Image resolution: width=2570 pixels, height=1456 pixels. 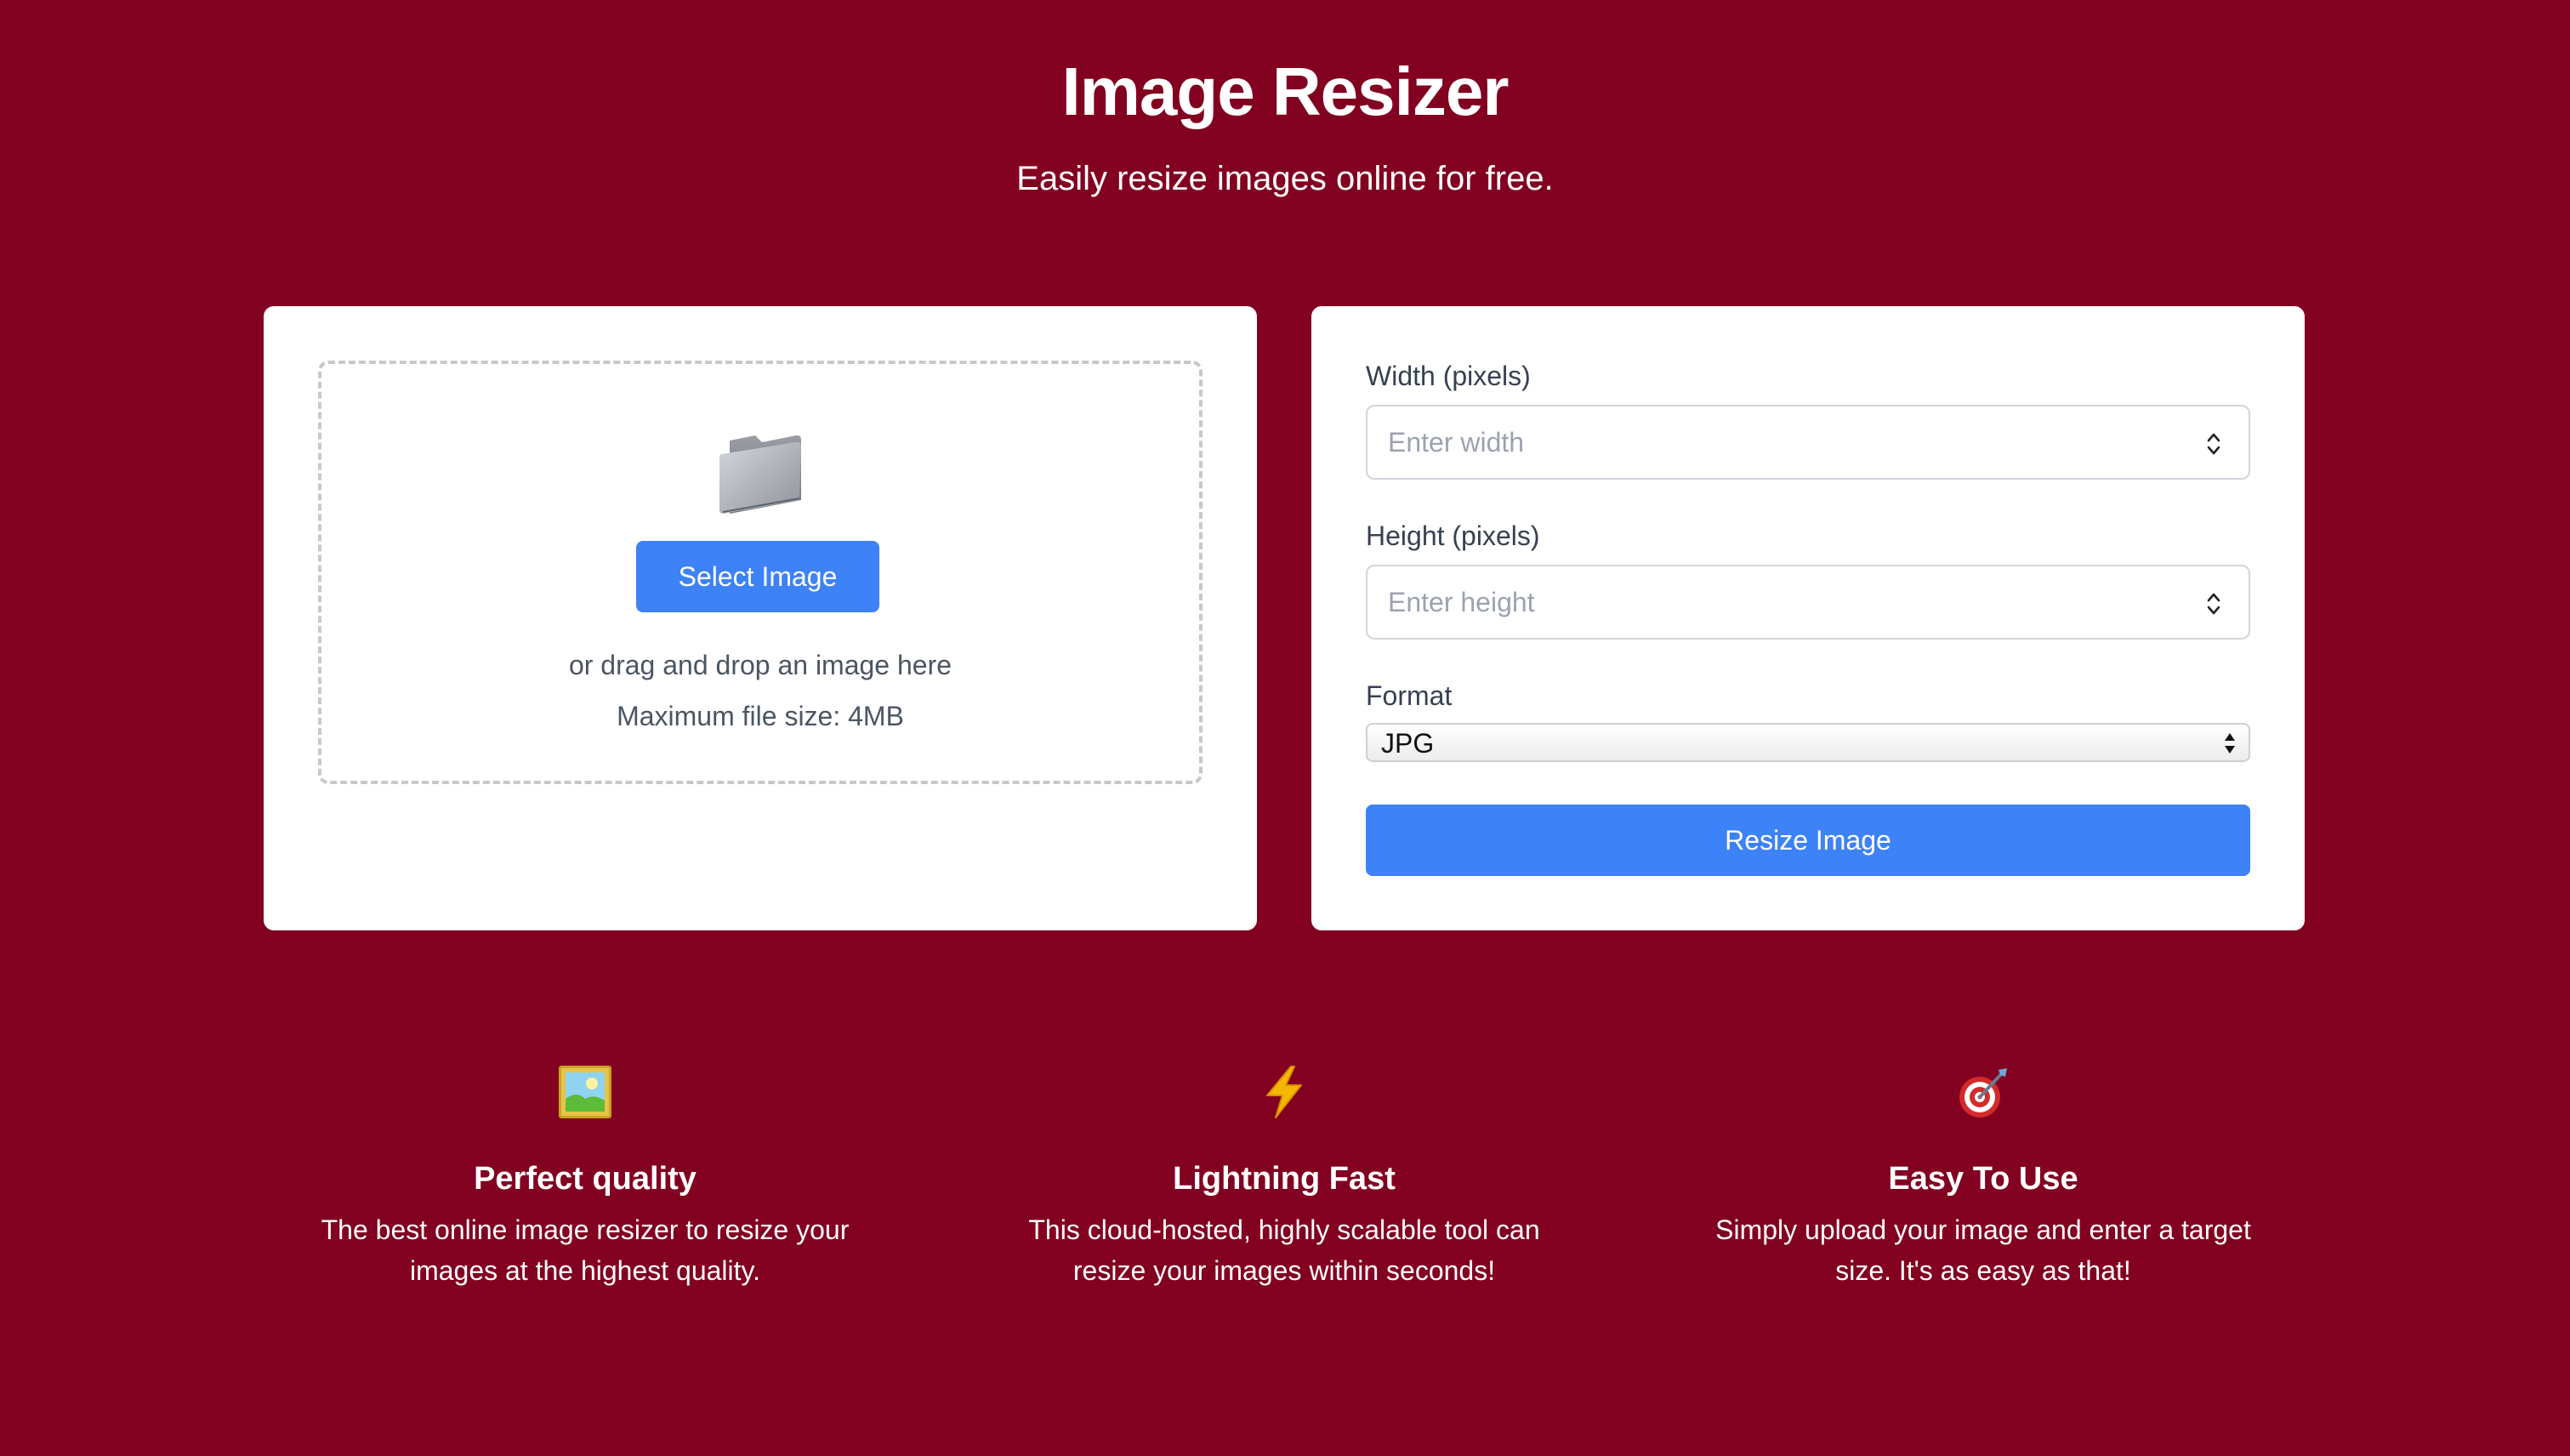 What do you see at coordinates (1808, 442) in the screenshot?
I see `width-input: Enter width` at bounding box center [1808, 442].